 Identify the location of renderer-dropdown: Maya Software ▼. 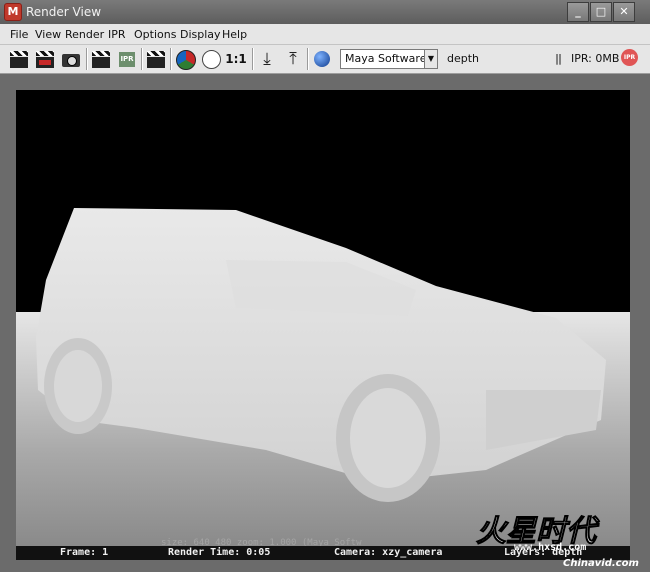
(389, 59).